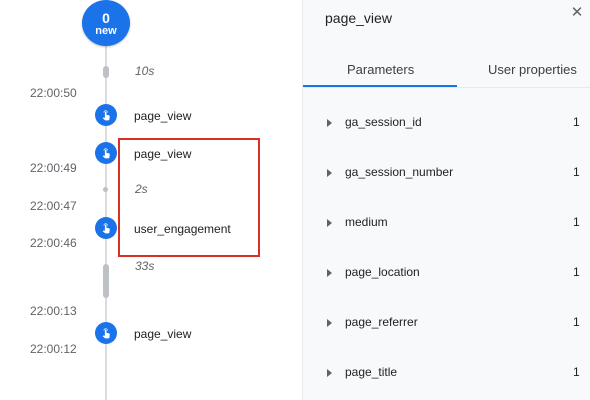  Describe the element at coordinates (382, 272) in the screenshot. I see `parameter-name: page_location` at that location.